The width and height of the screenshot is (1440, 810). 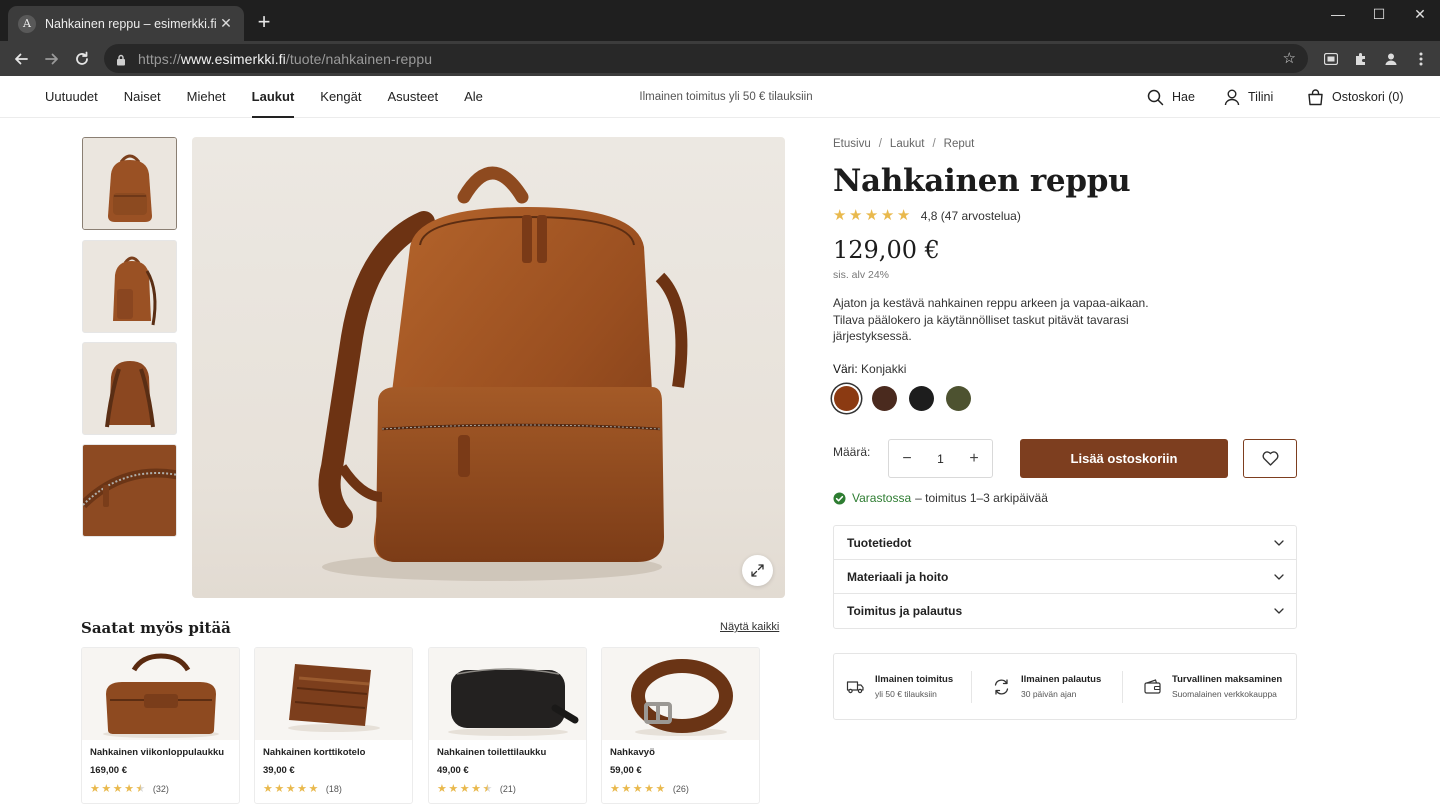 I want to click on product-card-rating: ★ ★ ★ ★ ★ (32), so click(x=129, y=788).